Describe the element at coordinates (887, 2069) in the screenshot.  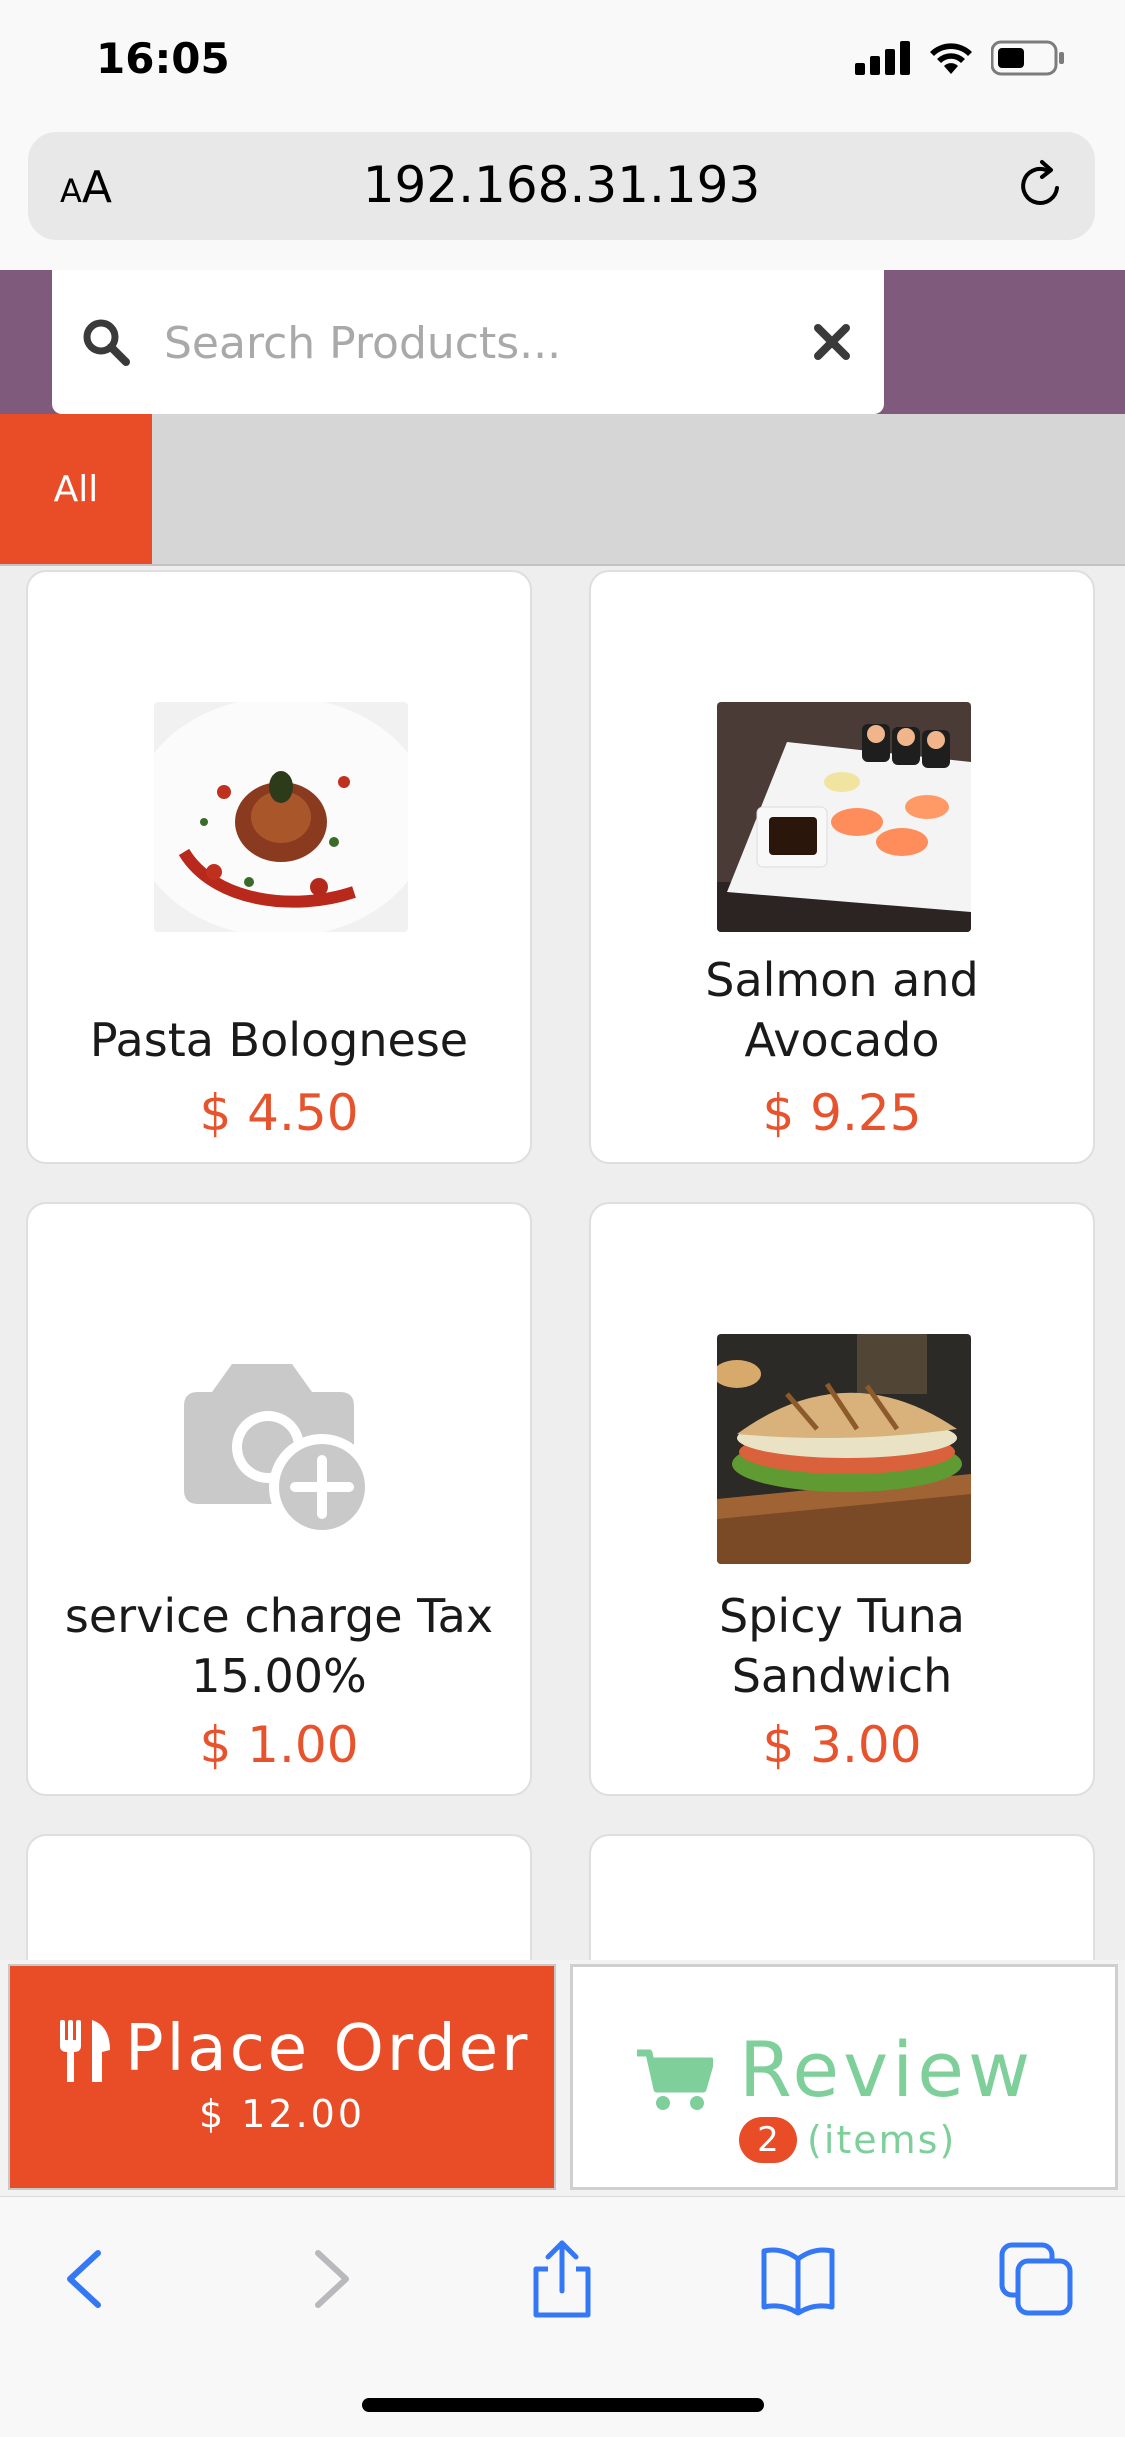
I see `review-label: Review` at that location.